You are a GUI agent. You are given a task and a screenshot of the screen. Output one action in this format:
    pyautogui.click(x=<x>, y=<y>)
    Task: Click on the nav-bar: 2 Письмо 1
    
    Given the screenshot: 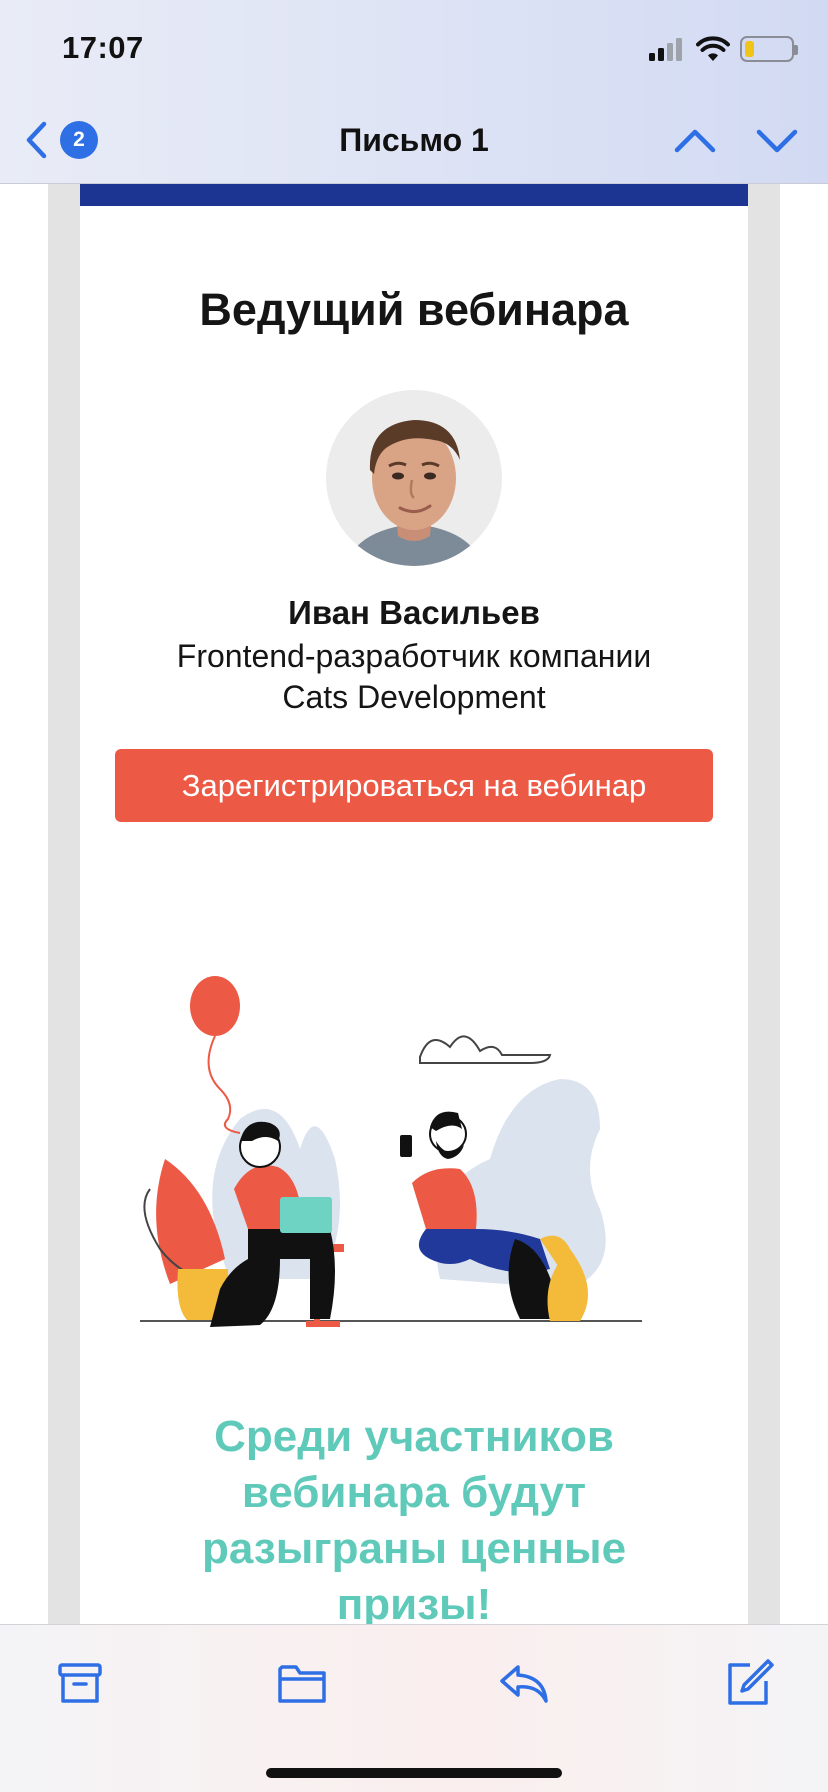 What is the action you would take?
    pyautogui.click(x=414, y=142)
    